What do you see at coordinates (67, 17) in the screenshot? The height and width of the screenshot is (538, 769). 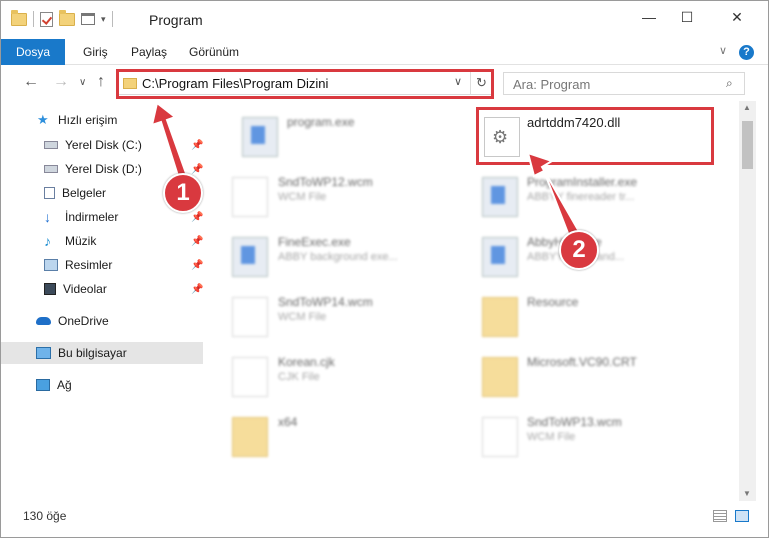 I see `new-folder-icon` at bounding box center [67, 17].